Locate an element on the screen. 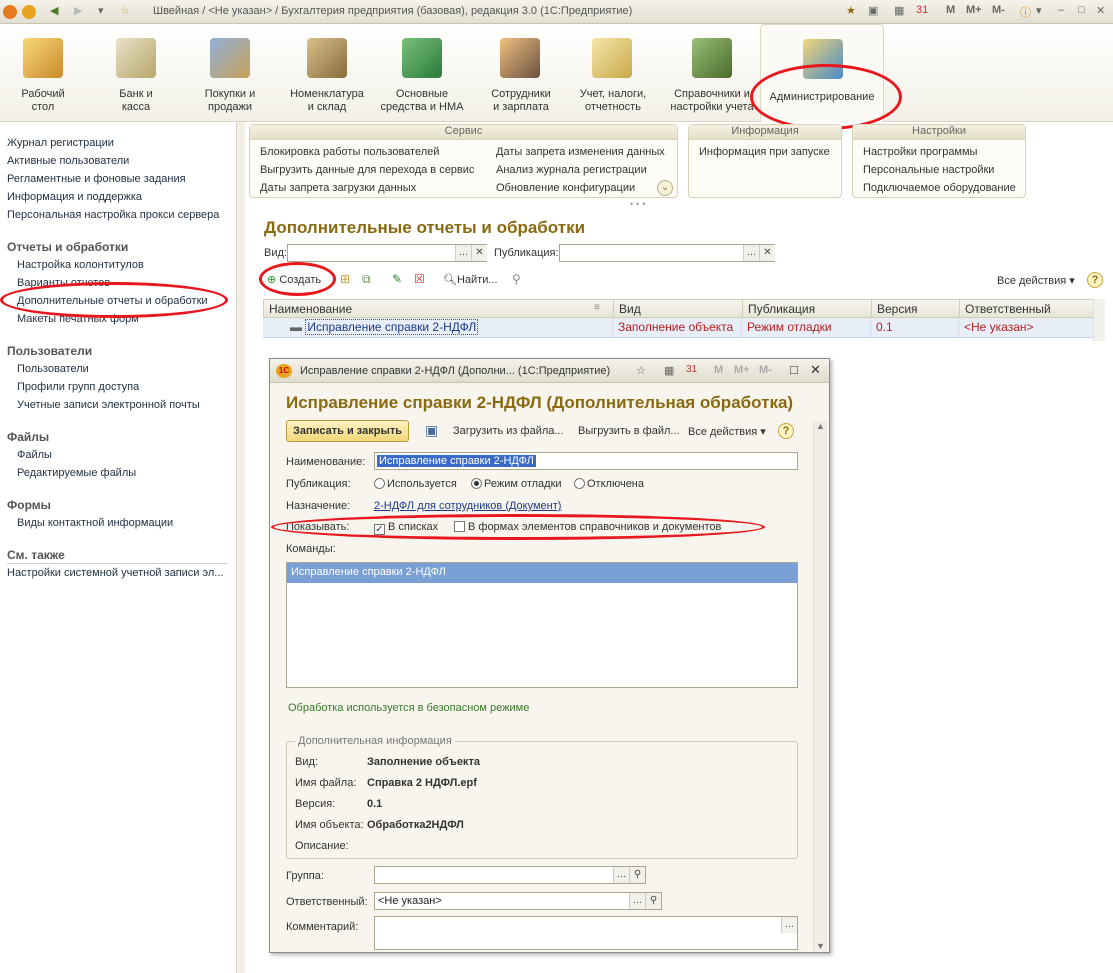 The width and height of the screenshot is (1113, 973). nav-item-access-profiles: Профили групп доступа is located at coordinates (78, 387).